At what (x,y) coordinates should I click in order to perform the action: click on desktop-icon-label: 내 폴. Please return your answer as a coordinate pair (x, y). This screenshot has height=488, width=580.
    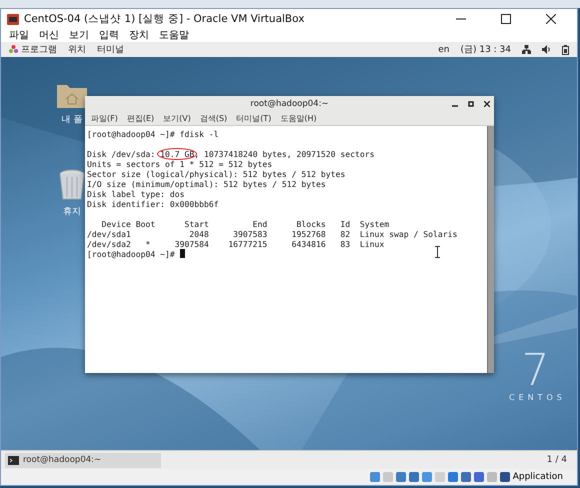
    Looking at the image, I should click on (72, 120).